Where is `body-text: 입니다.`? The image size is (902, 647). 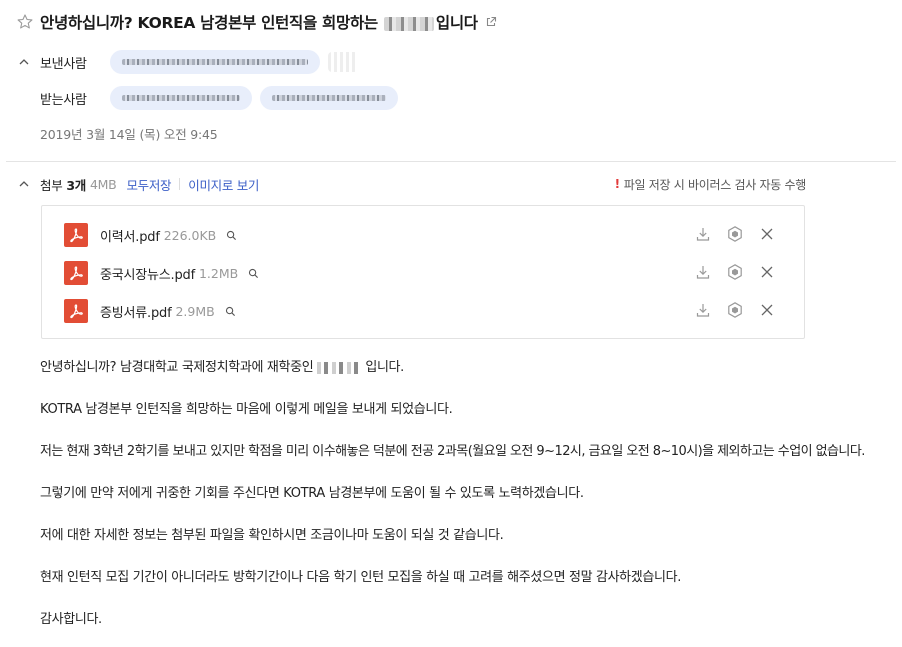 body-text: 입니다. is located at coordinates (384, 367).